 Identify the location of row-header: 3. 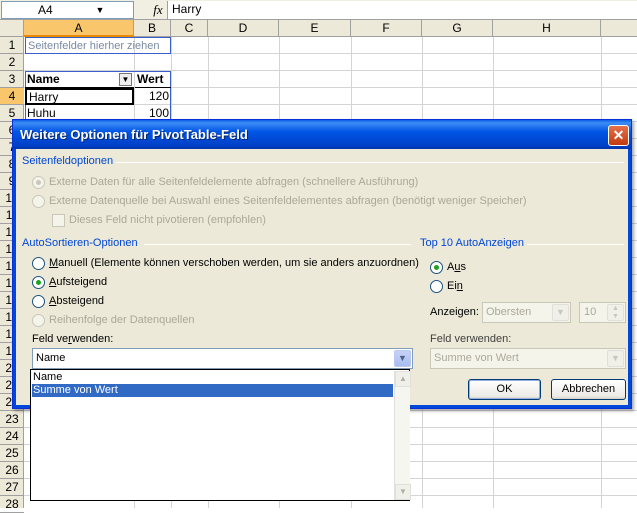
(12, 79).